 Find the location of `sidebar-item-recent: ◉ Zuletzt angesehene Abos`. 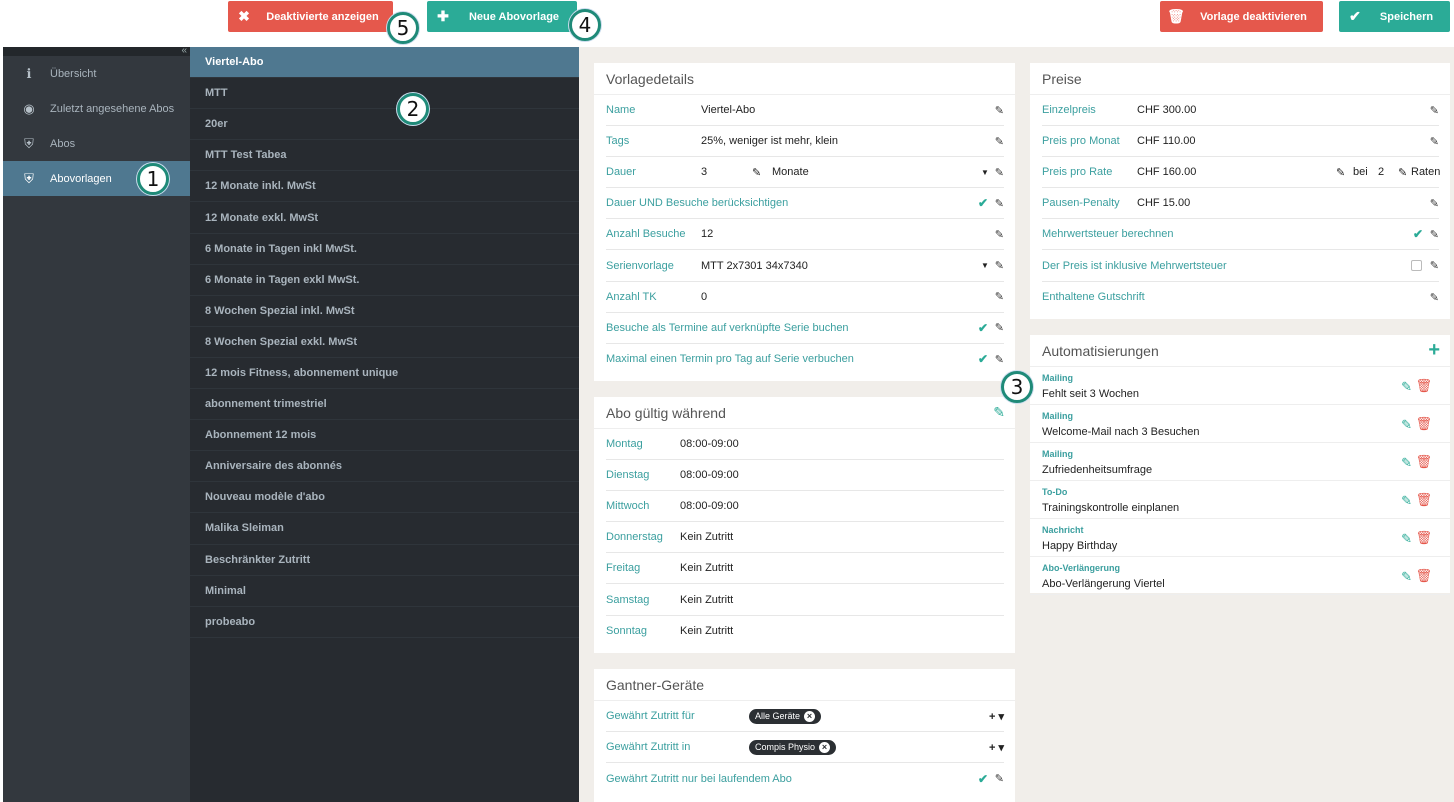

sidebar-item-recent: ◉ Zuletzt angesehene Abos is located at coordinates (96, 108).